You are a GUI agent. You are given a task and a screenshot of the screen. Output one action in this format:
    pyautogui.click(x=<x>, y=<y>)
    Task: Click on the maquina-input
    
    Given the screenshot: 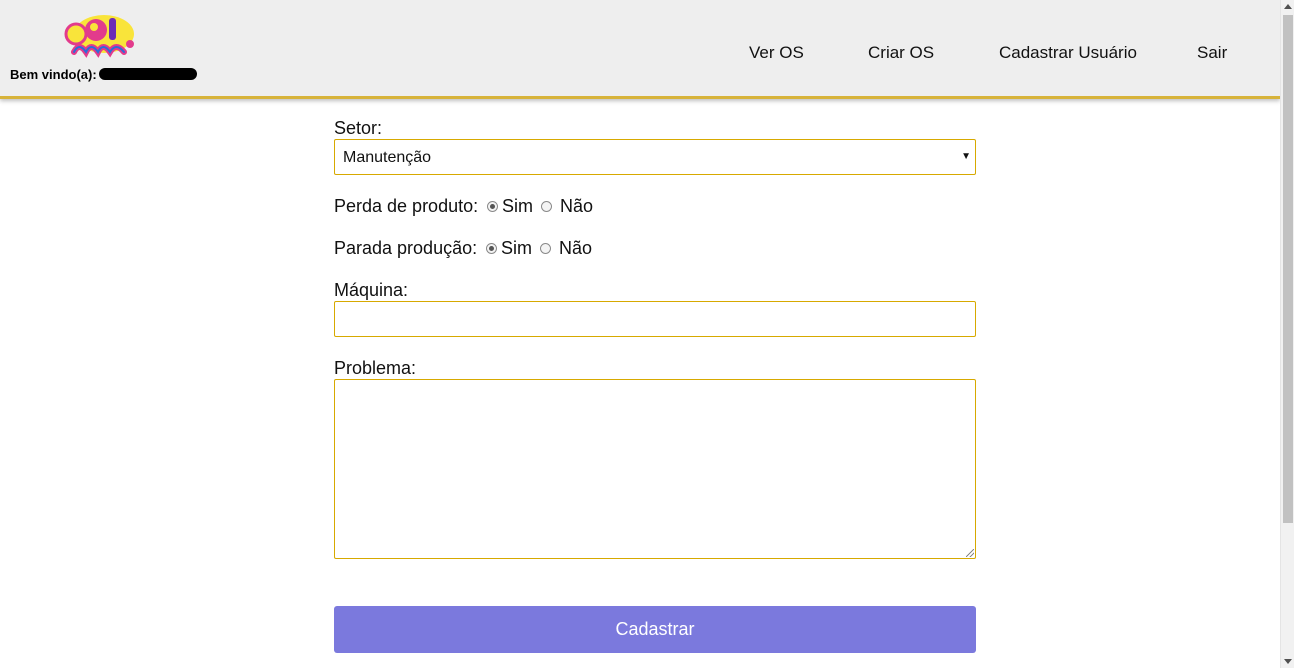 What is the action you would take?
    pyautogui.click(x=655, y=319)
    